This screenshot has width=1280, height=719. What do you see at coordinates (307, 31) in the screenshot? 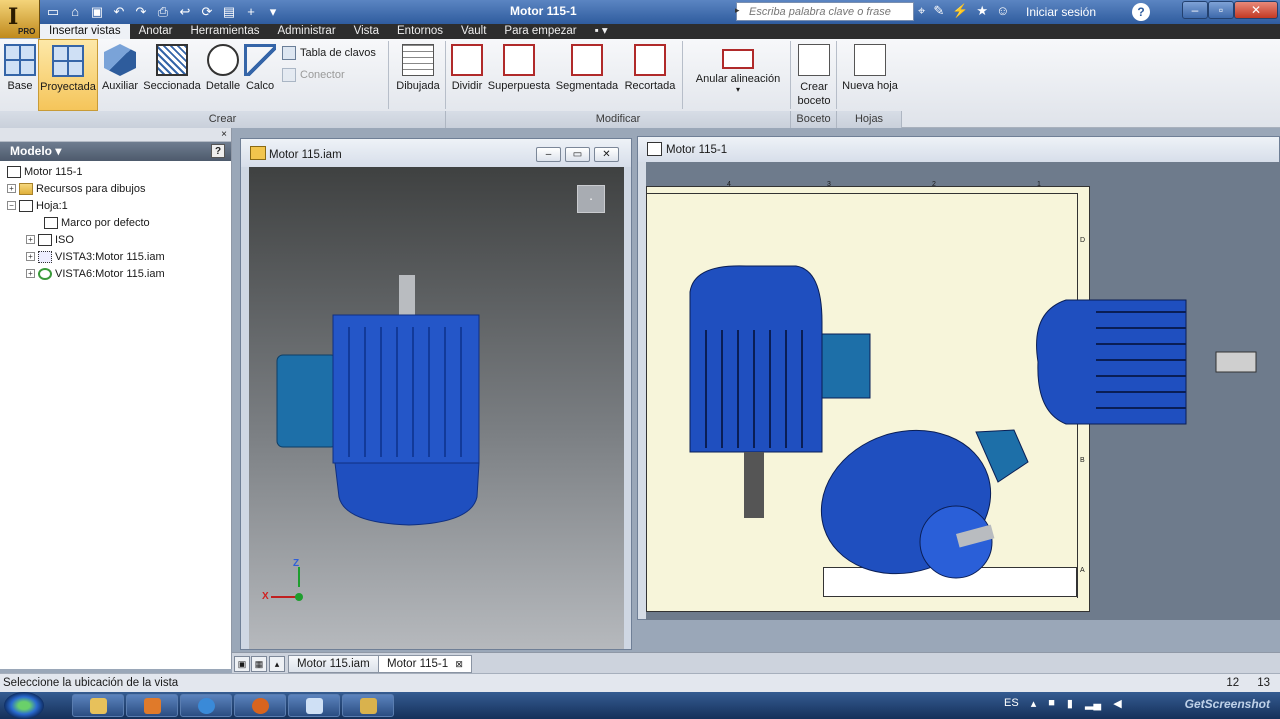
I see `tab-administrar: Administrar` at bounding box center [307, 31].